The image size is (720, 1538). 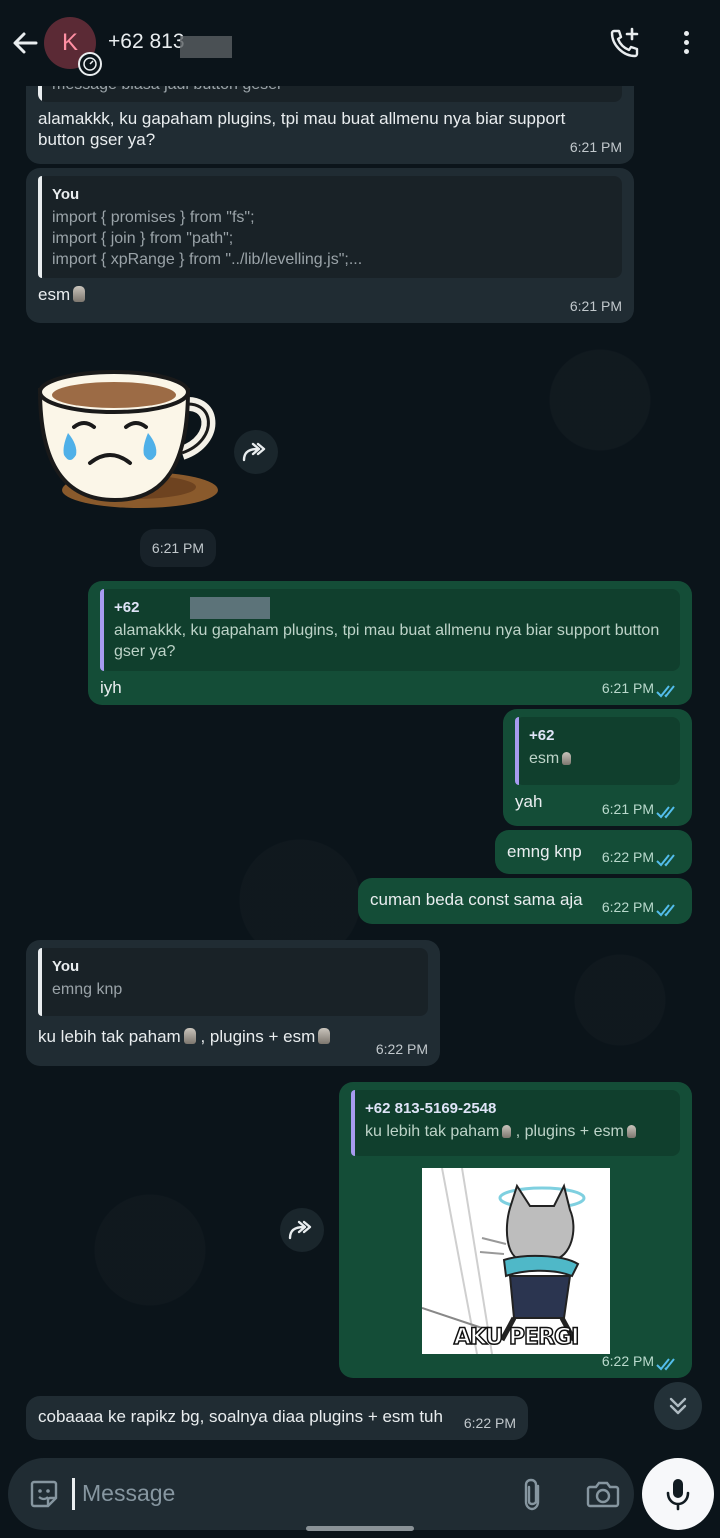 What do you see at coordinates (360, 43) in the screenshot?
I see `chat-header: K +62 813` at bounding box center [360, 43].